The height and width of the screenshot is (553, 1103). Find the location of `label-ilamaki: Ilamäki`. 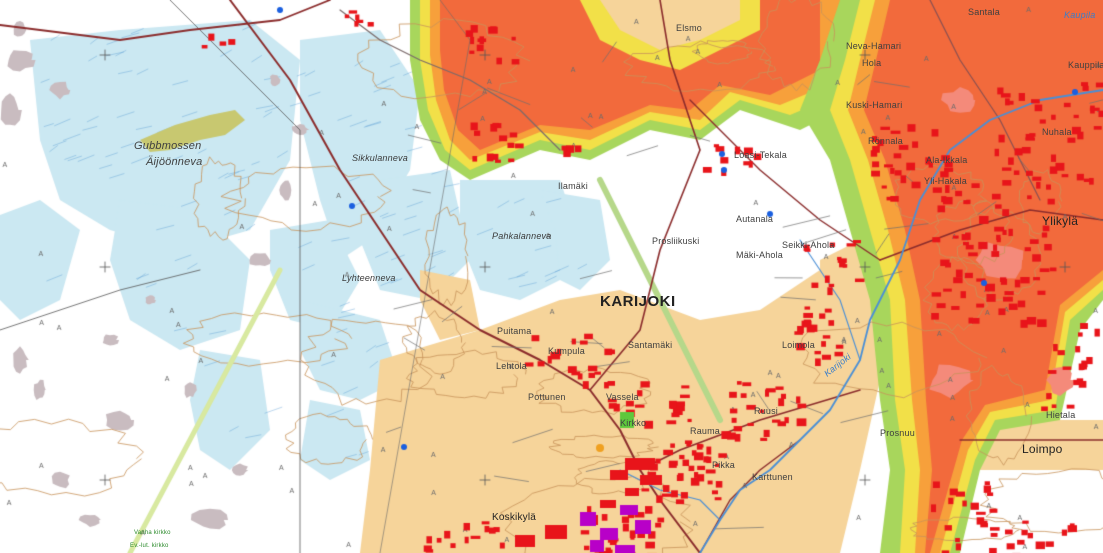

label-ilamaki: Ilamäki is located at coordinates (573, 186).